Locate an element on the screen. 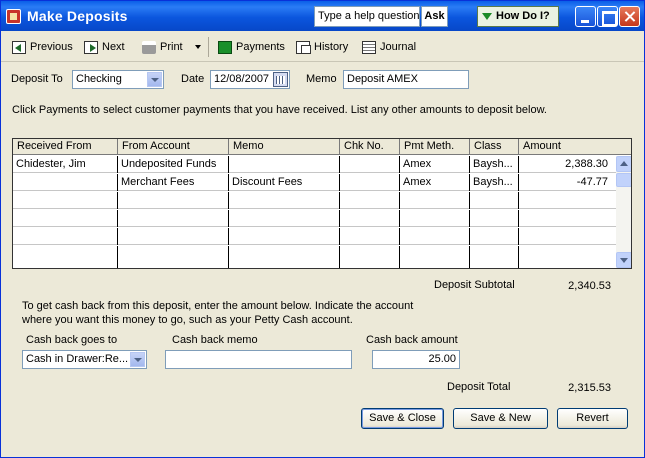  column-received-from: Received From is located at coordinates (65, 147).